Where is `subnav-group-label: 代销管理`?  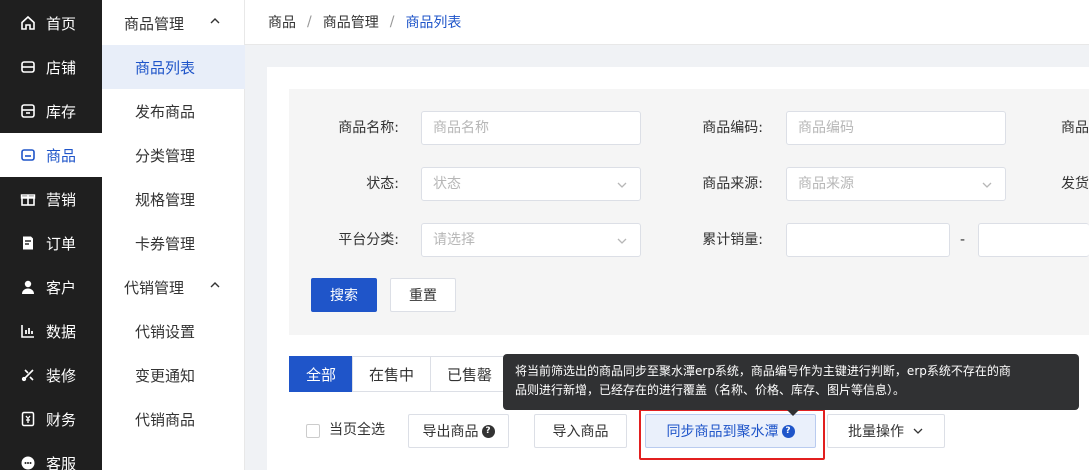 subnav-group-label: 代销管理 is located at coordinates (154, 287).